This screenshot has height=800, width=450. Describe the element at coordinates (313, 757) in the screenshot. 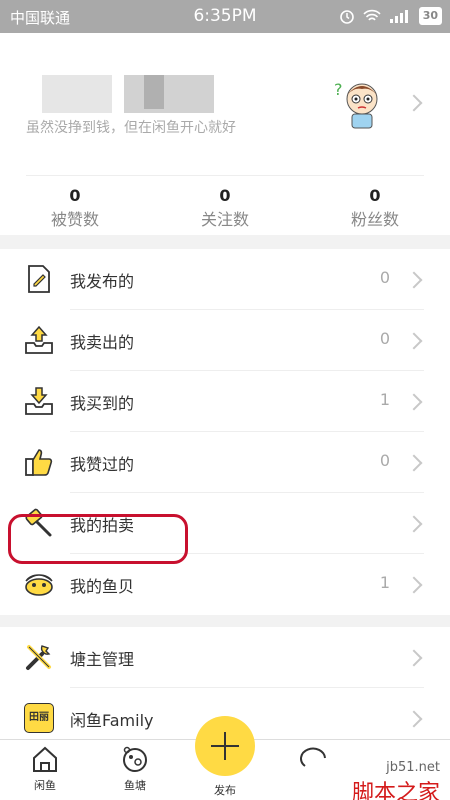

I see `message-icon` at that location.